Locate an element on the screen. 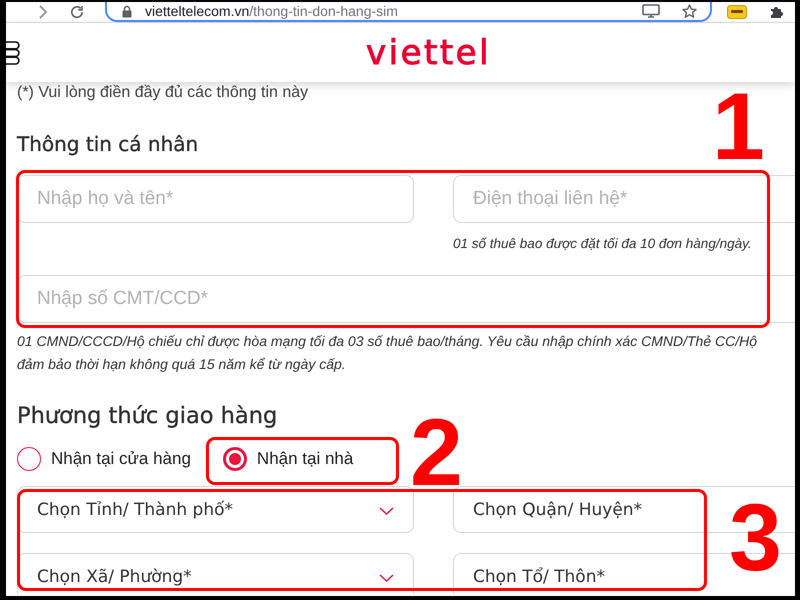  radio-label: Nhận tại nhà is located at coordinates (305, 459).